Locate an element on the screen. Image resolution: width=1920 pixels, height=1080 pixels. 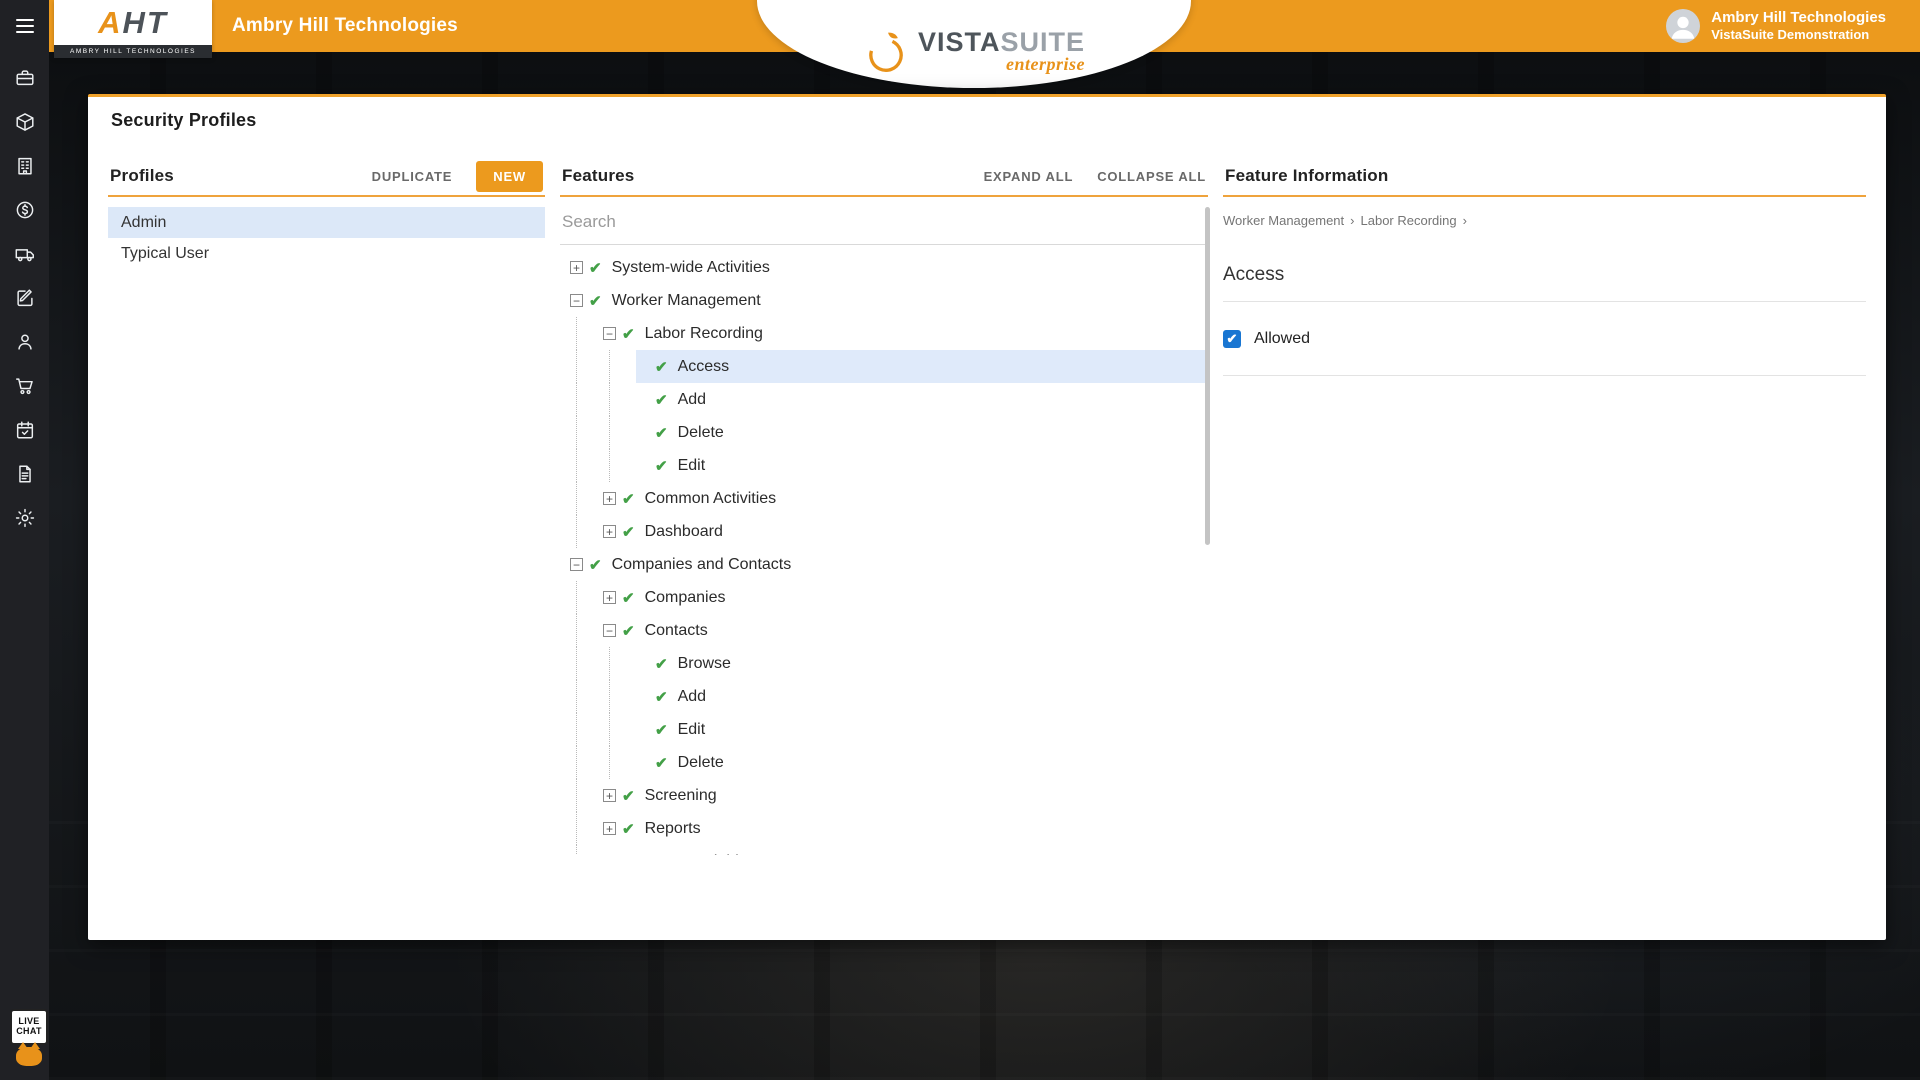
card-header: Security Profiles is located at coordinates (987, 120).